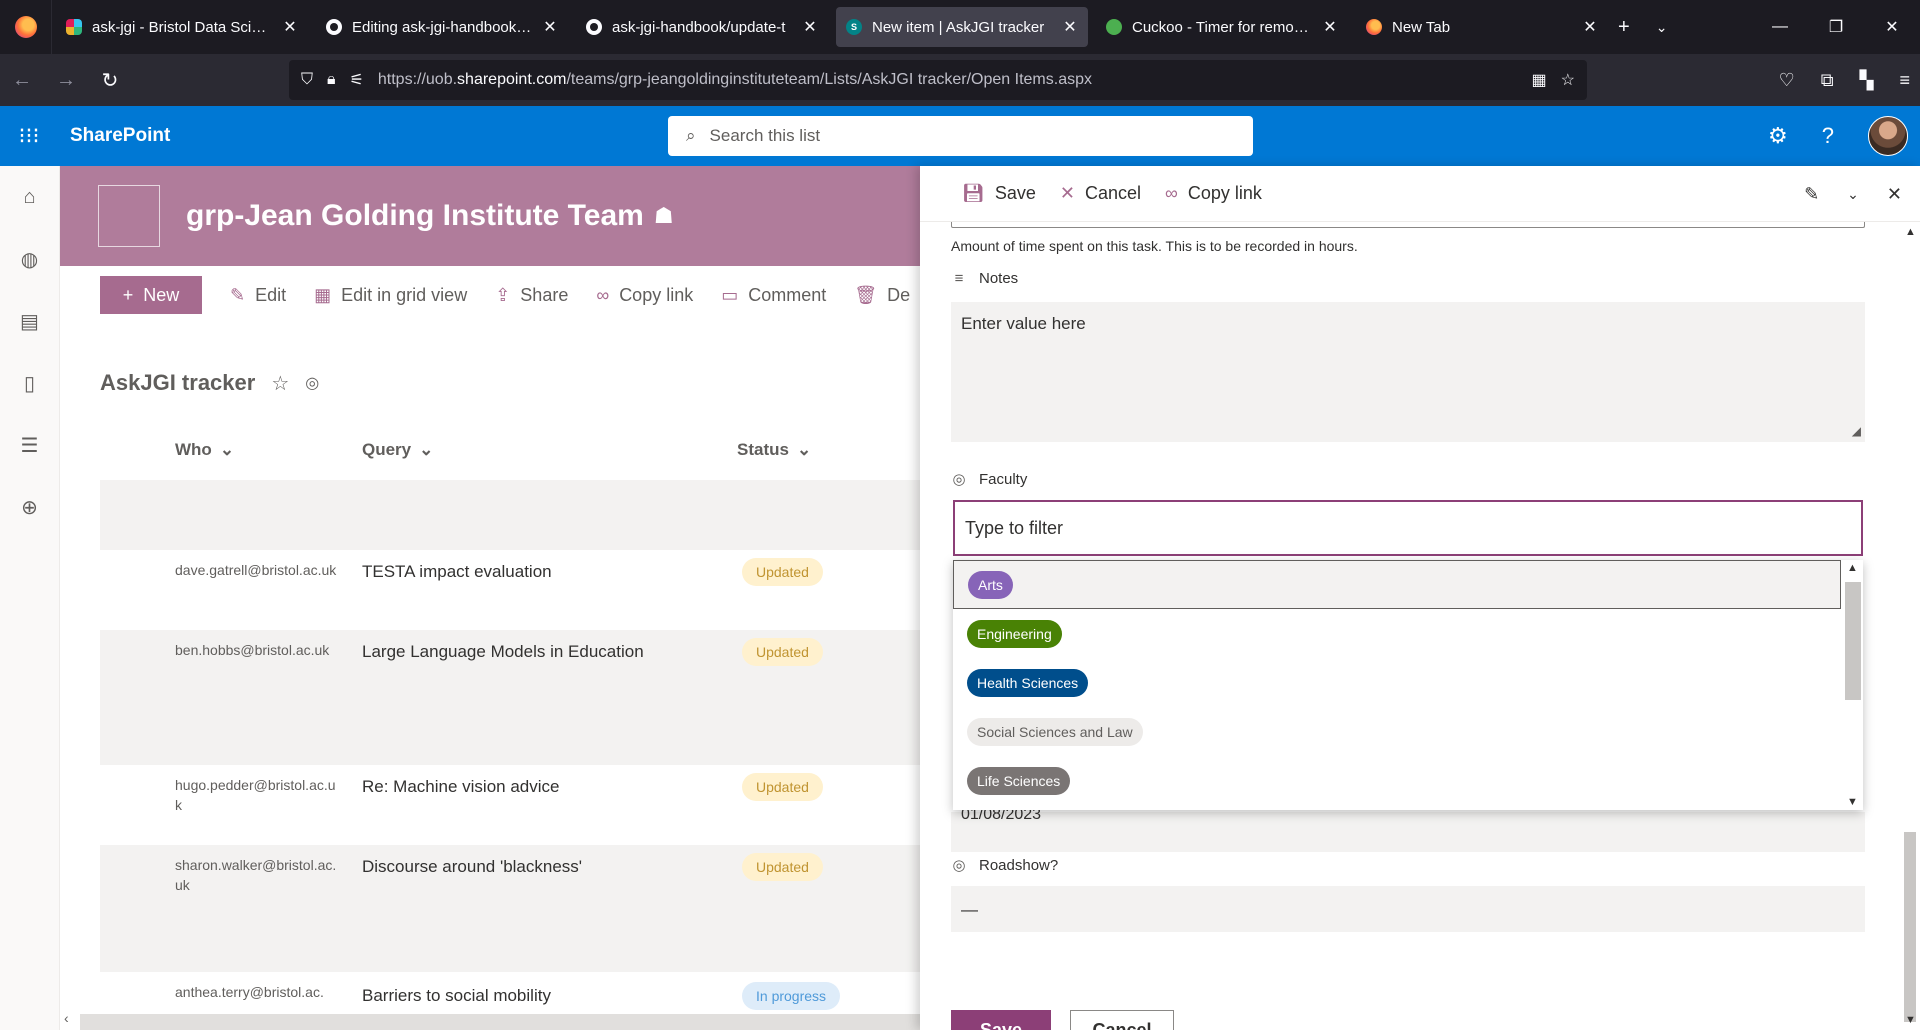  Describe the element at coordinates (1853, 194) in the screenshot. I see `chevron-down-icon: ⌄` at that location.